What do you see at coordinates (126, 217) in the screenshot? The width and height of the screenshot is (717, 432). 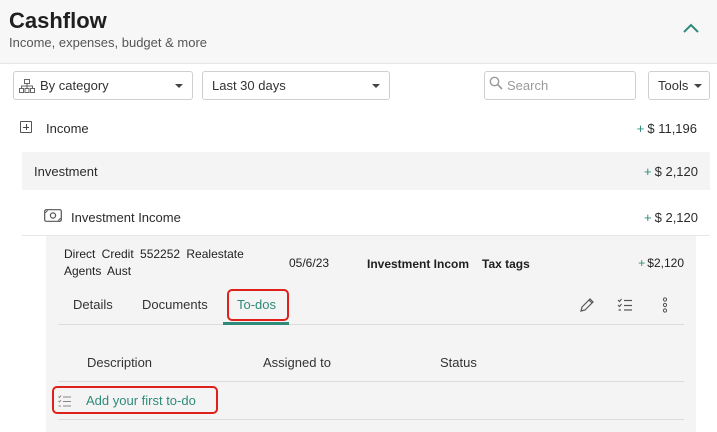 I see `investment-income-label: Investment Income` at bounding box center [126, 217].